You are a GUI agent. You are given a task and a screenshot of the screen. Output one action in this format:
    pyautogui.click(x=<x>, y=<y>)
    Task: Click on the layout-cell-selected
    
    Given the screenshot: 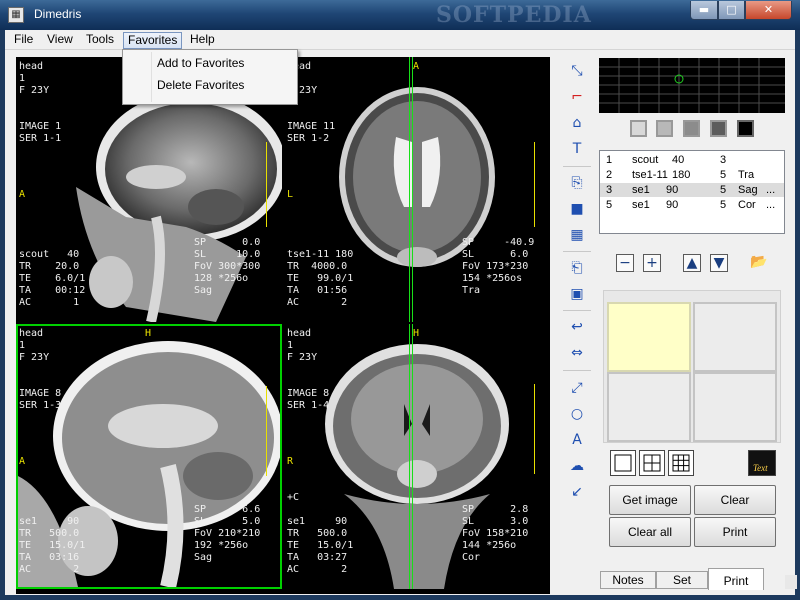 What is the action you would take?
    pyautogui.click(x=649, y=337)
    